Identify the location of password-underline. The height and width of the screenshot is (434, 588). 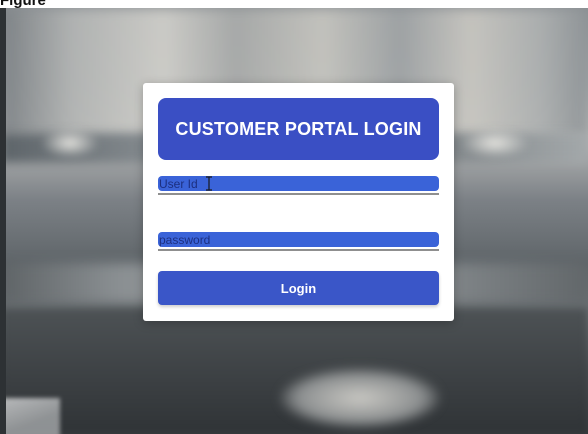
(298, 250).